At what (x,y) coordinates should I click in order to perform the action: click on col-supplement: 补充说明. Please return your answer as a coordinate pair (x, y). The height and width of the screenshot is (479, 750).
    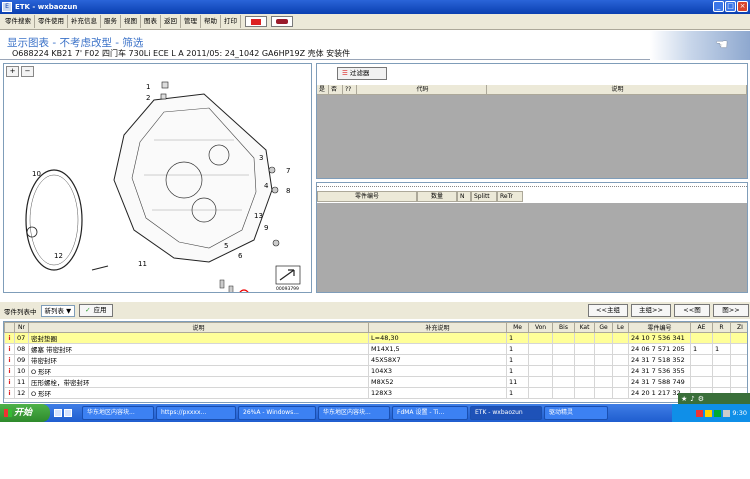
    Looking at the image, I should click on (437, 327).